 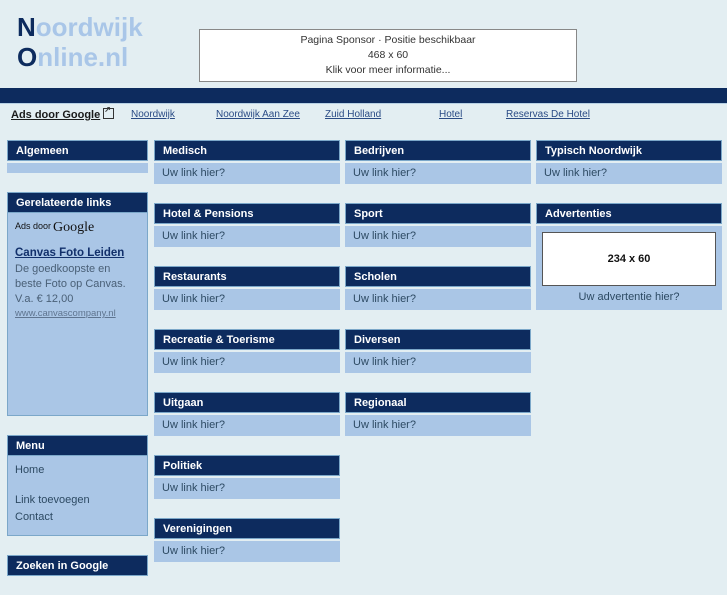 I want to click on block-row-algemeen-empty, so click(x=77, y=168).